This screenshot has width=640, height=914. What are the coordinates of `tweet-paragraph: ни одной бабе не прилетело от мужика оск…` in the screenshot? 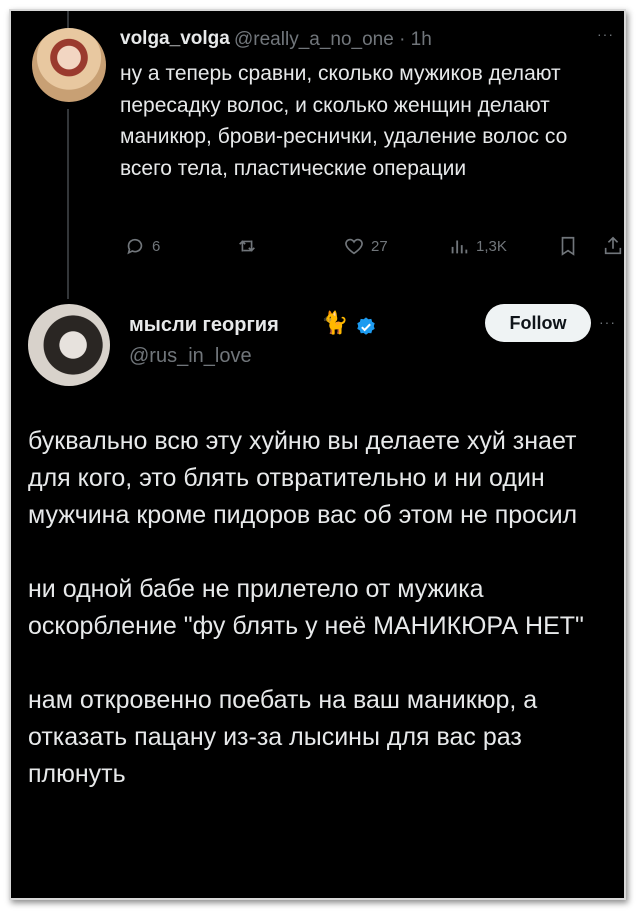 It's located at (306, 607).